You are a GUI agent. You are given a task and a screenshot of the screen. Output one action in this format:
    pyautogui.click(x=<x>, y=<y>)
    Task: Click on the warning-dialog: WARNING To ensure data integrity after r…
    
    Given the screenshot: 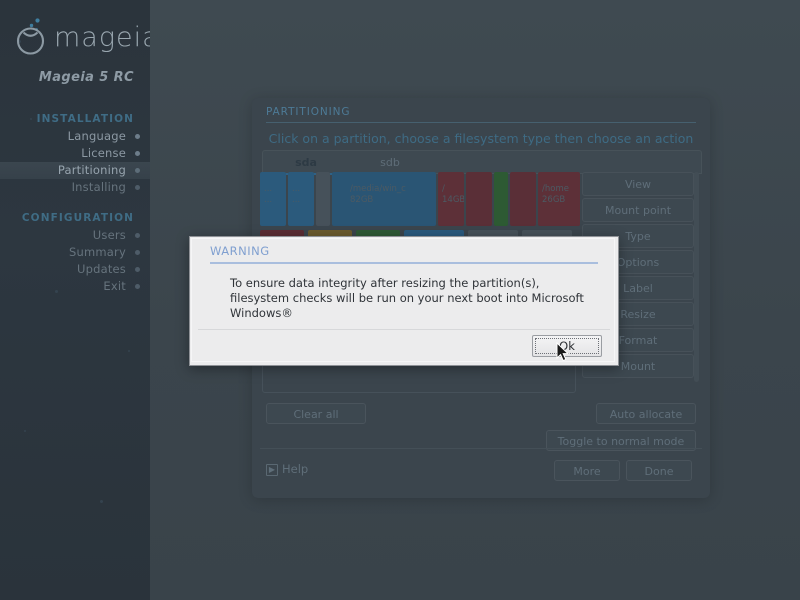 What is the action you would take?
    pyautogui.click(x=404, y=301)
    